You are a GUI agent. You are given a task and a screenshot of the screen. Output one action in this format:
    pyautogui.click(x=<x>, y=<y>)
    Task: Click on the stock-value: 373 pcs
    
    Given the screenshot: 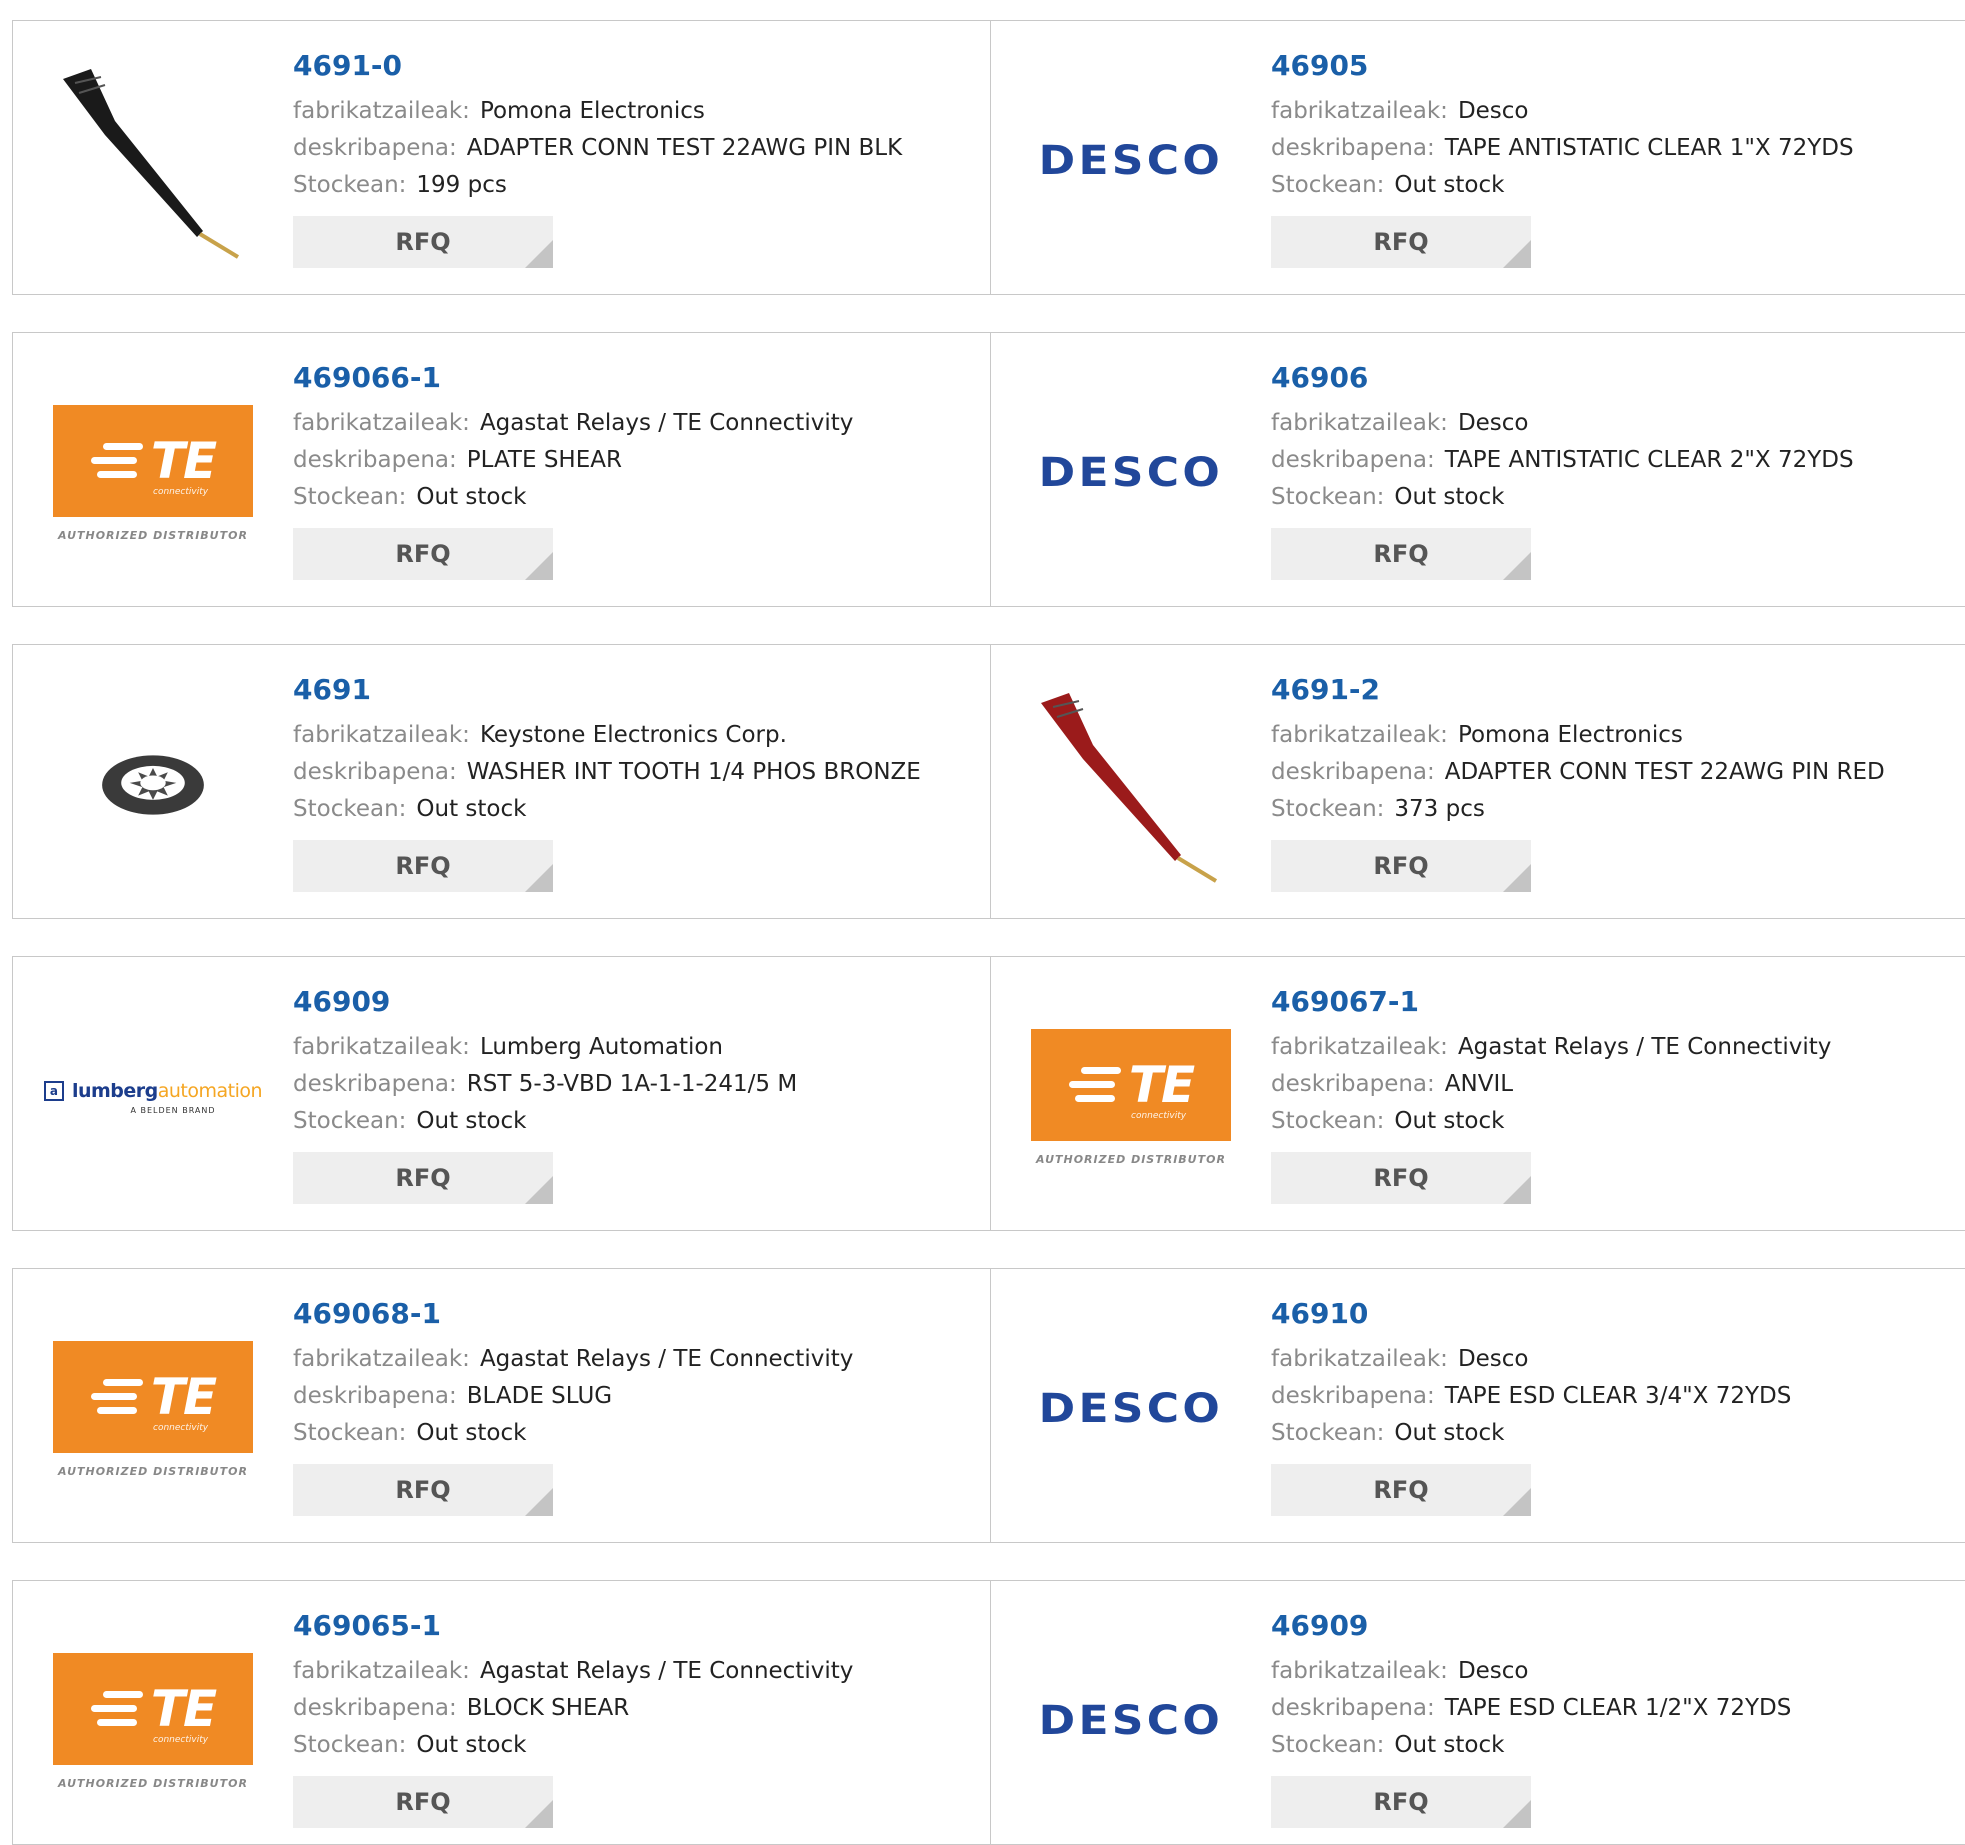 What is the action you would take?
    pyautogui.click(x=1439, y=808)
    